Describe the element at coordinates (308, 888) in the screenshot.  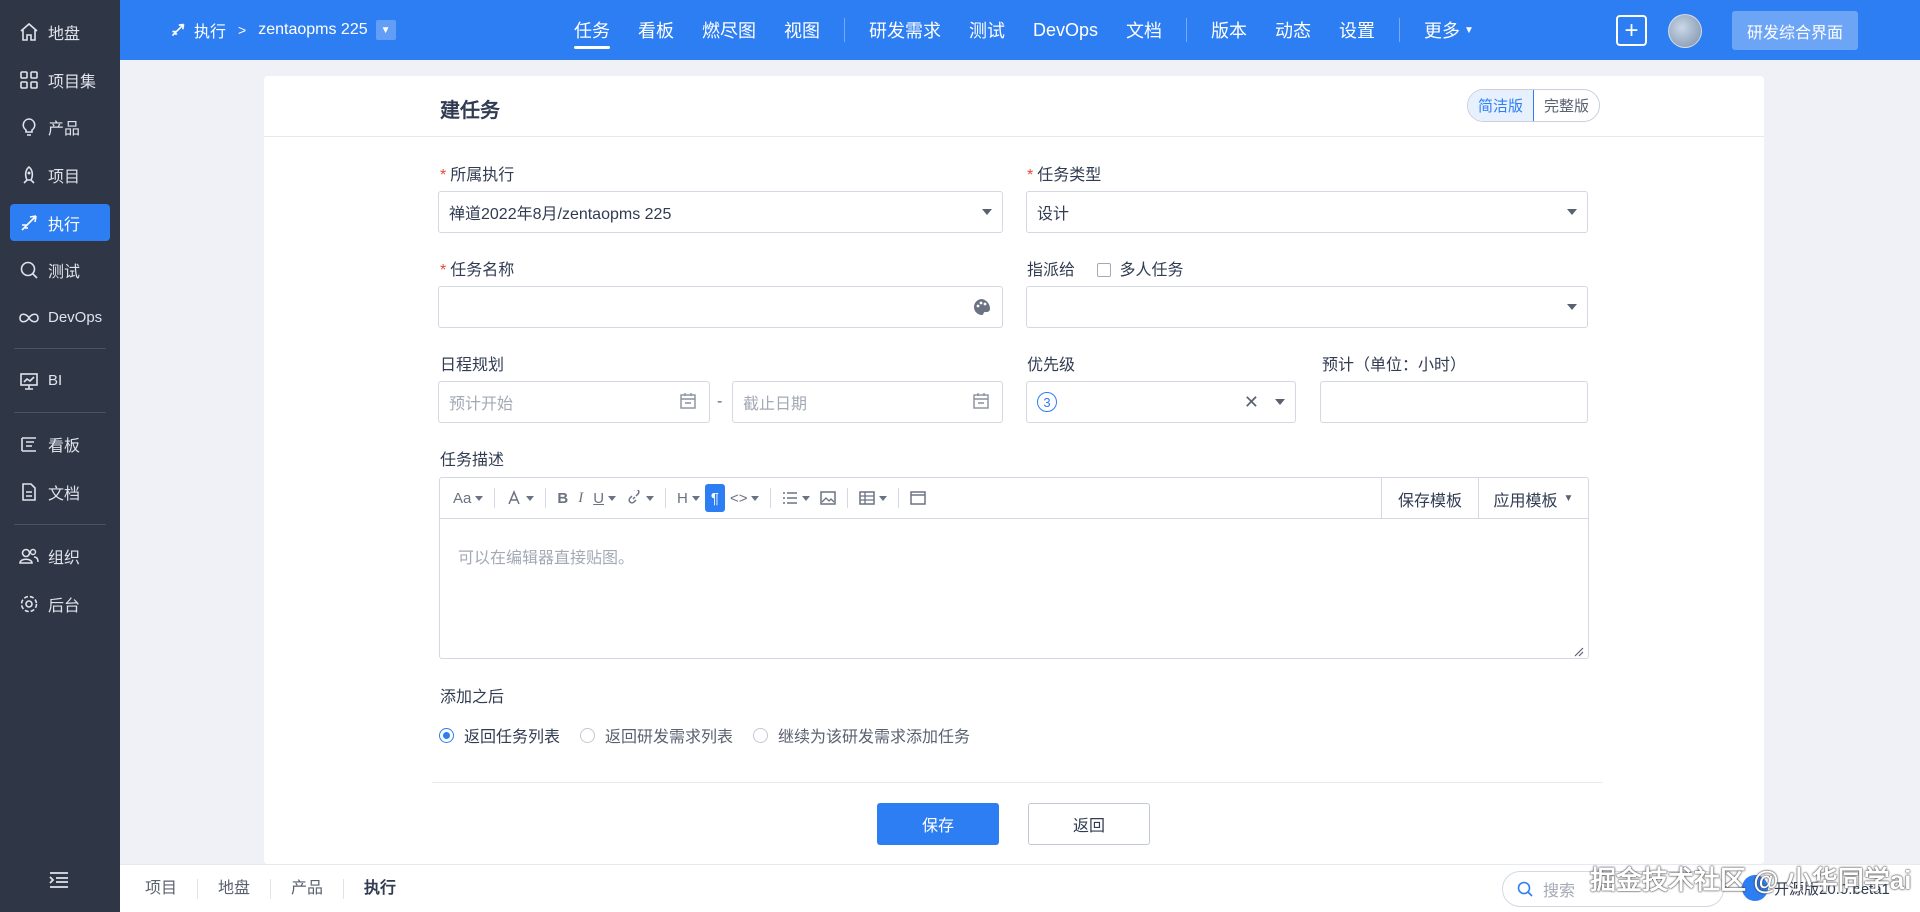
I see `recent-app-product: 产品` at that location.